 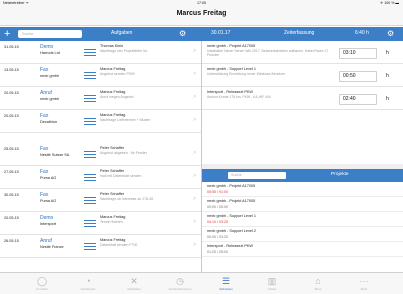 I want to click on project-hours: 00:00 / 05:00, so click(x=217, y=207).